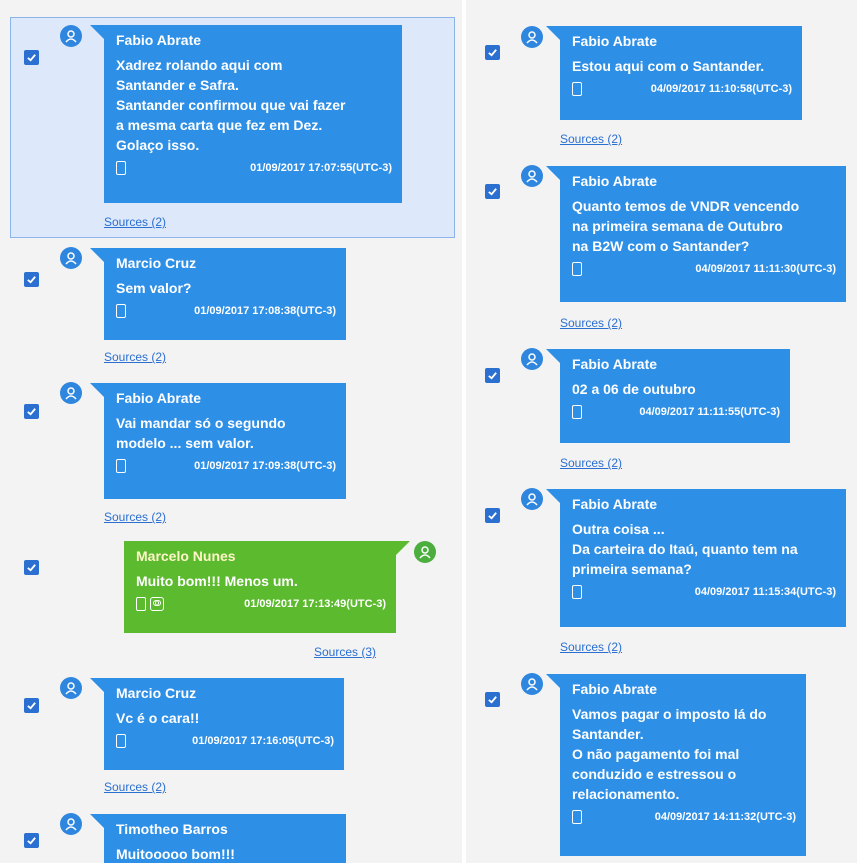 This screenshot has width=857, height=863. I want to click on message-text: Vc é o cara!!, so click(158, 718).